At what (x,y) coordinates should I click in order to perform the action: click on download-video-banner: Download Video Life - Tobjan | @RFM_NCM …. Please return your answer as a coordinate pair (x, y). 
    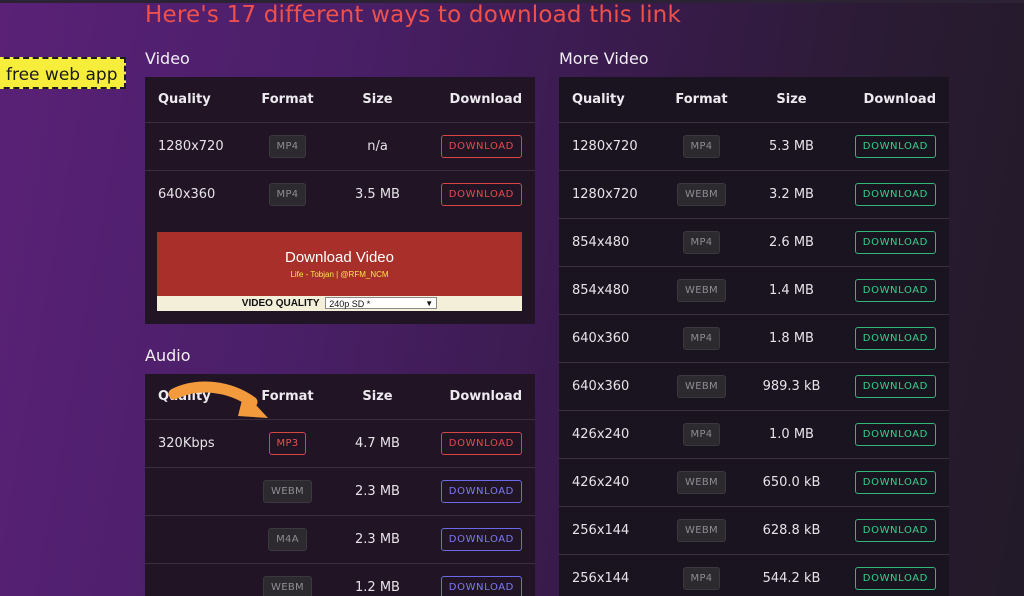
    Looking at the image, I should click on (339, 271).